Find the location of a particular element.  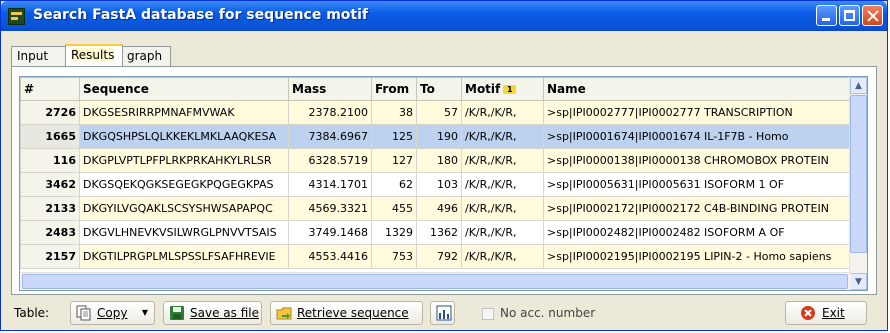

cell-sequence: DKGSQEKQGKSEGEGKPQGEGKPAS is located at coordinates (184, 184).